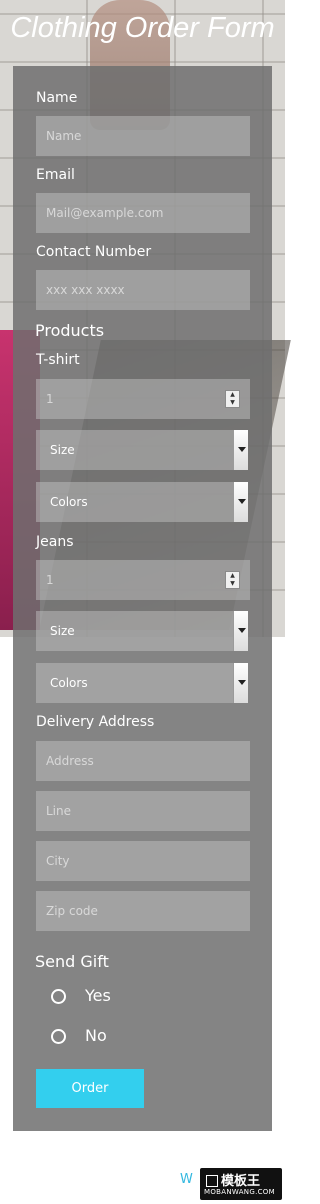 The image size is (320, 1204). Describe the element at coordinates (143, 911) in the screenshot. I see `zip-input: Zip code` at that location.